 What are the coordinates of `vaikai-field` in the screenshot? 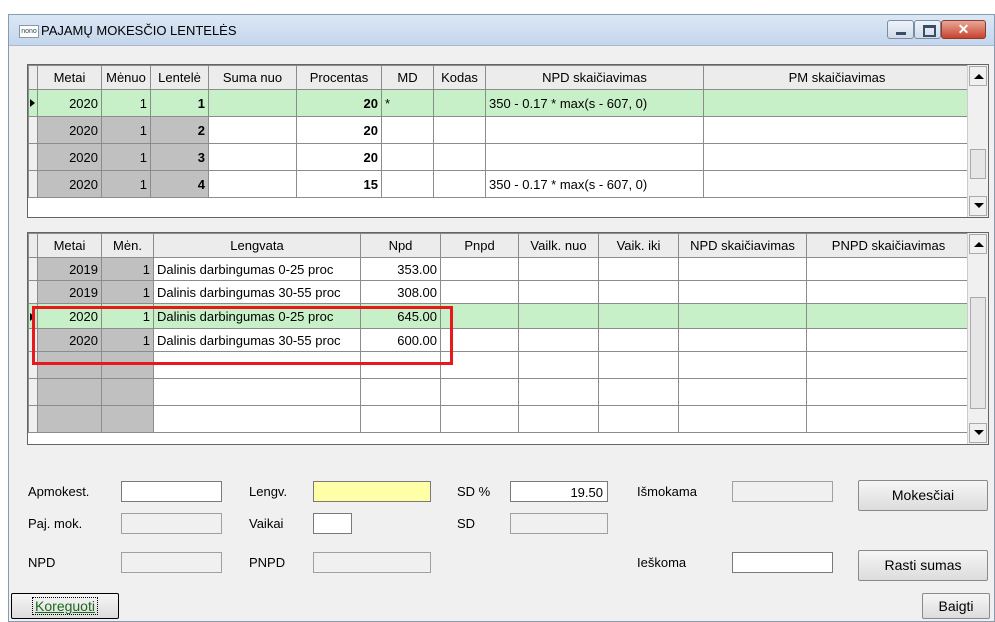 It's located at (332, 523).